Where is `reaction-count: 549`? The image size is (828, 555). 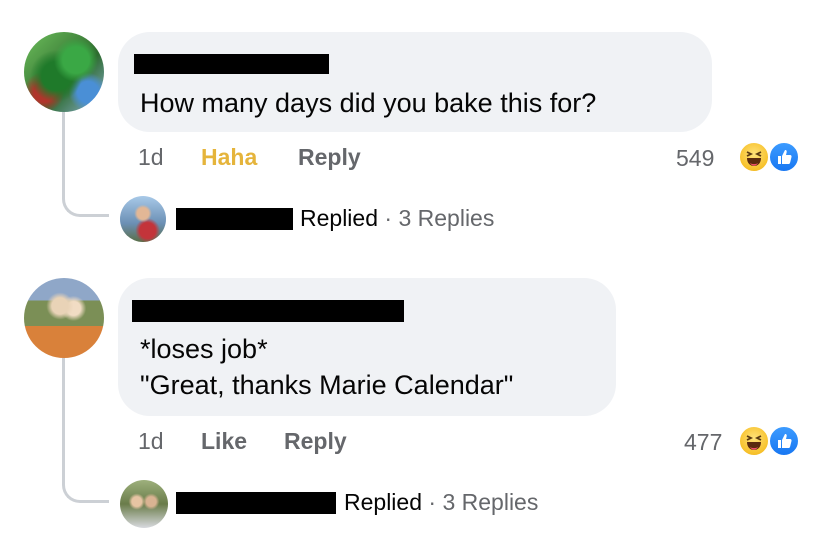
reaction-count: 549 is located at coordinates (695, 158).